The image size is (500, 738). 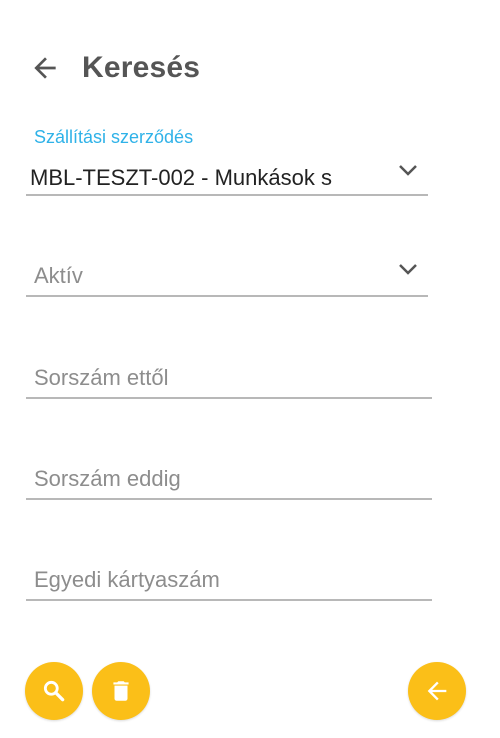 What do you see at coordinates (229, 398) in the screenshot?
I see `serial-from-underline` at bounding box center [229, 398].